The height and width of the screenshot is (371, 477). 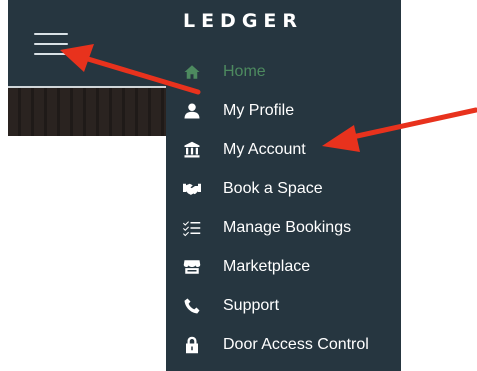 I want to click on hero-image, so click(x=87, y=111).